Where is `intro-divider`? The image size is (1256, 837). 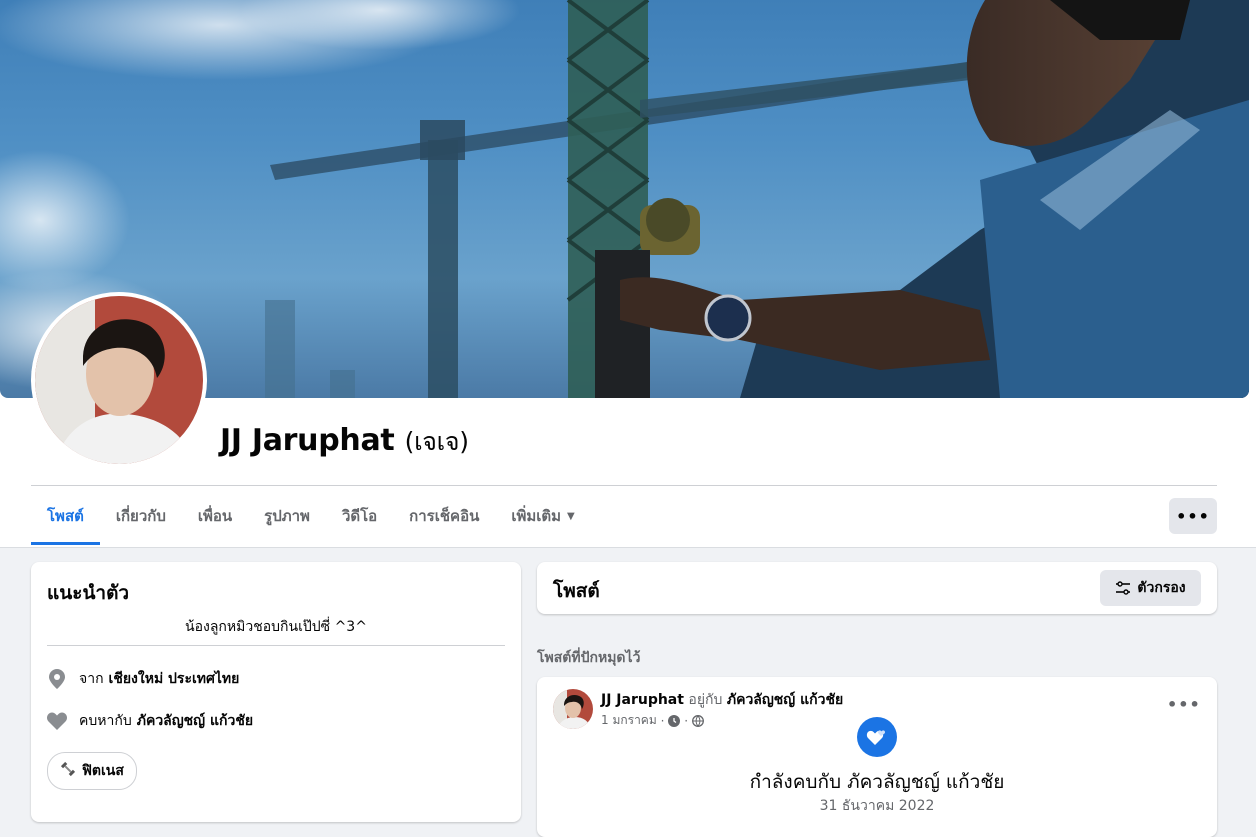 intro-divider is located at coordinates (276, 645).